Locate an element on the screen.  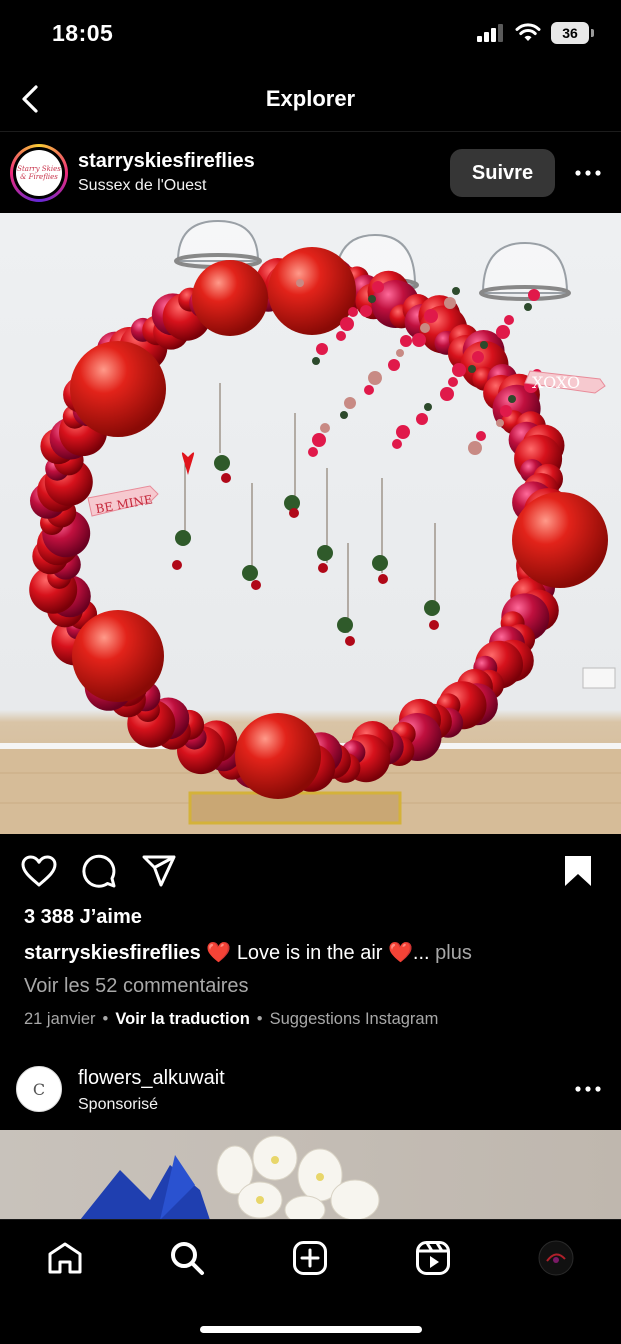
nav-home is located at coordinates (65, 1258).